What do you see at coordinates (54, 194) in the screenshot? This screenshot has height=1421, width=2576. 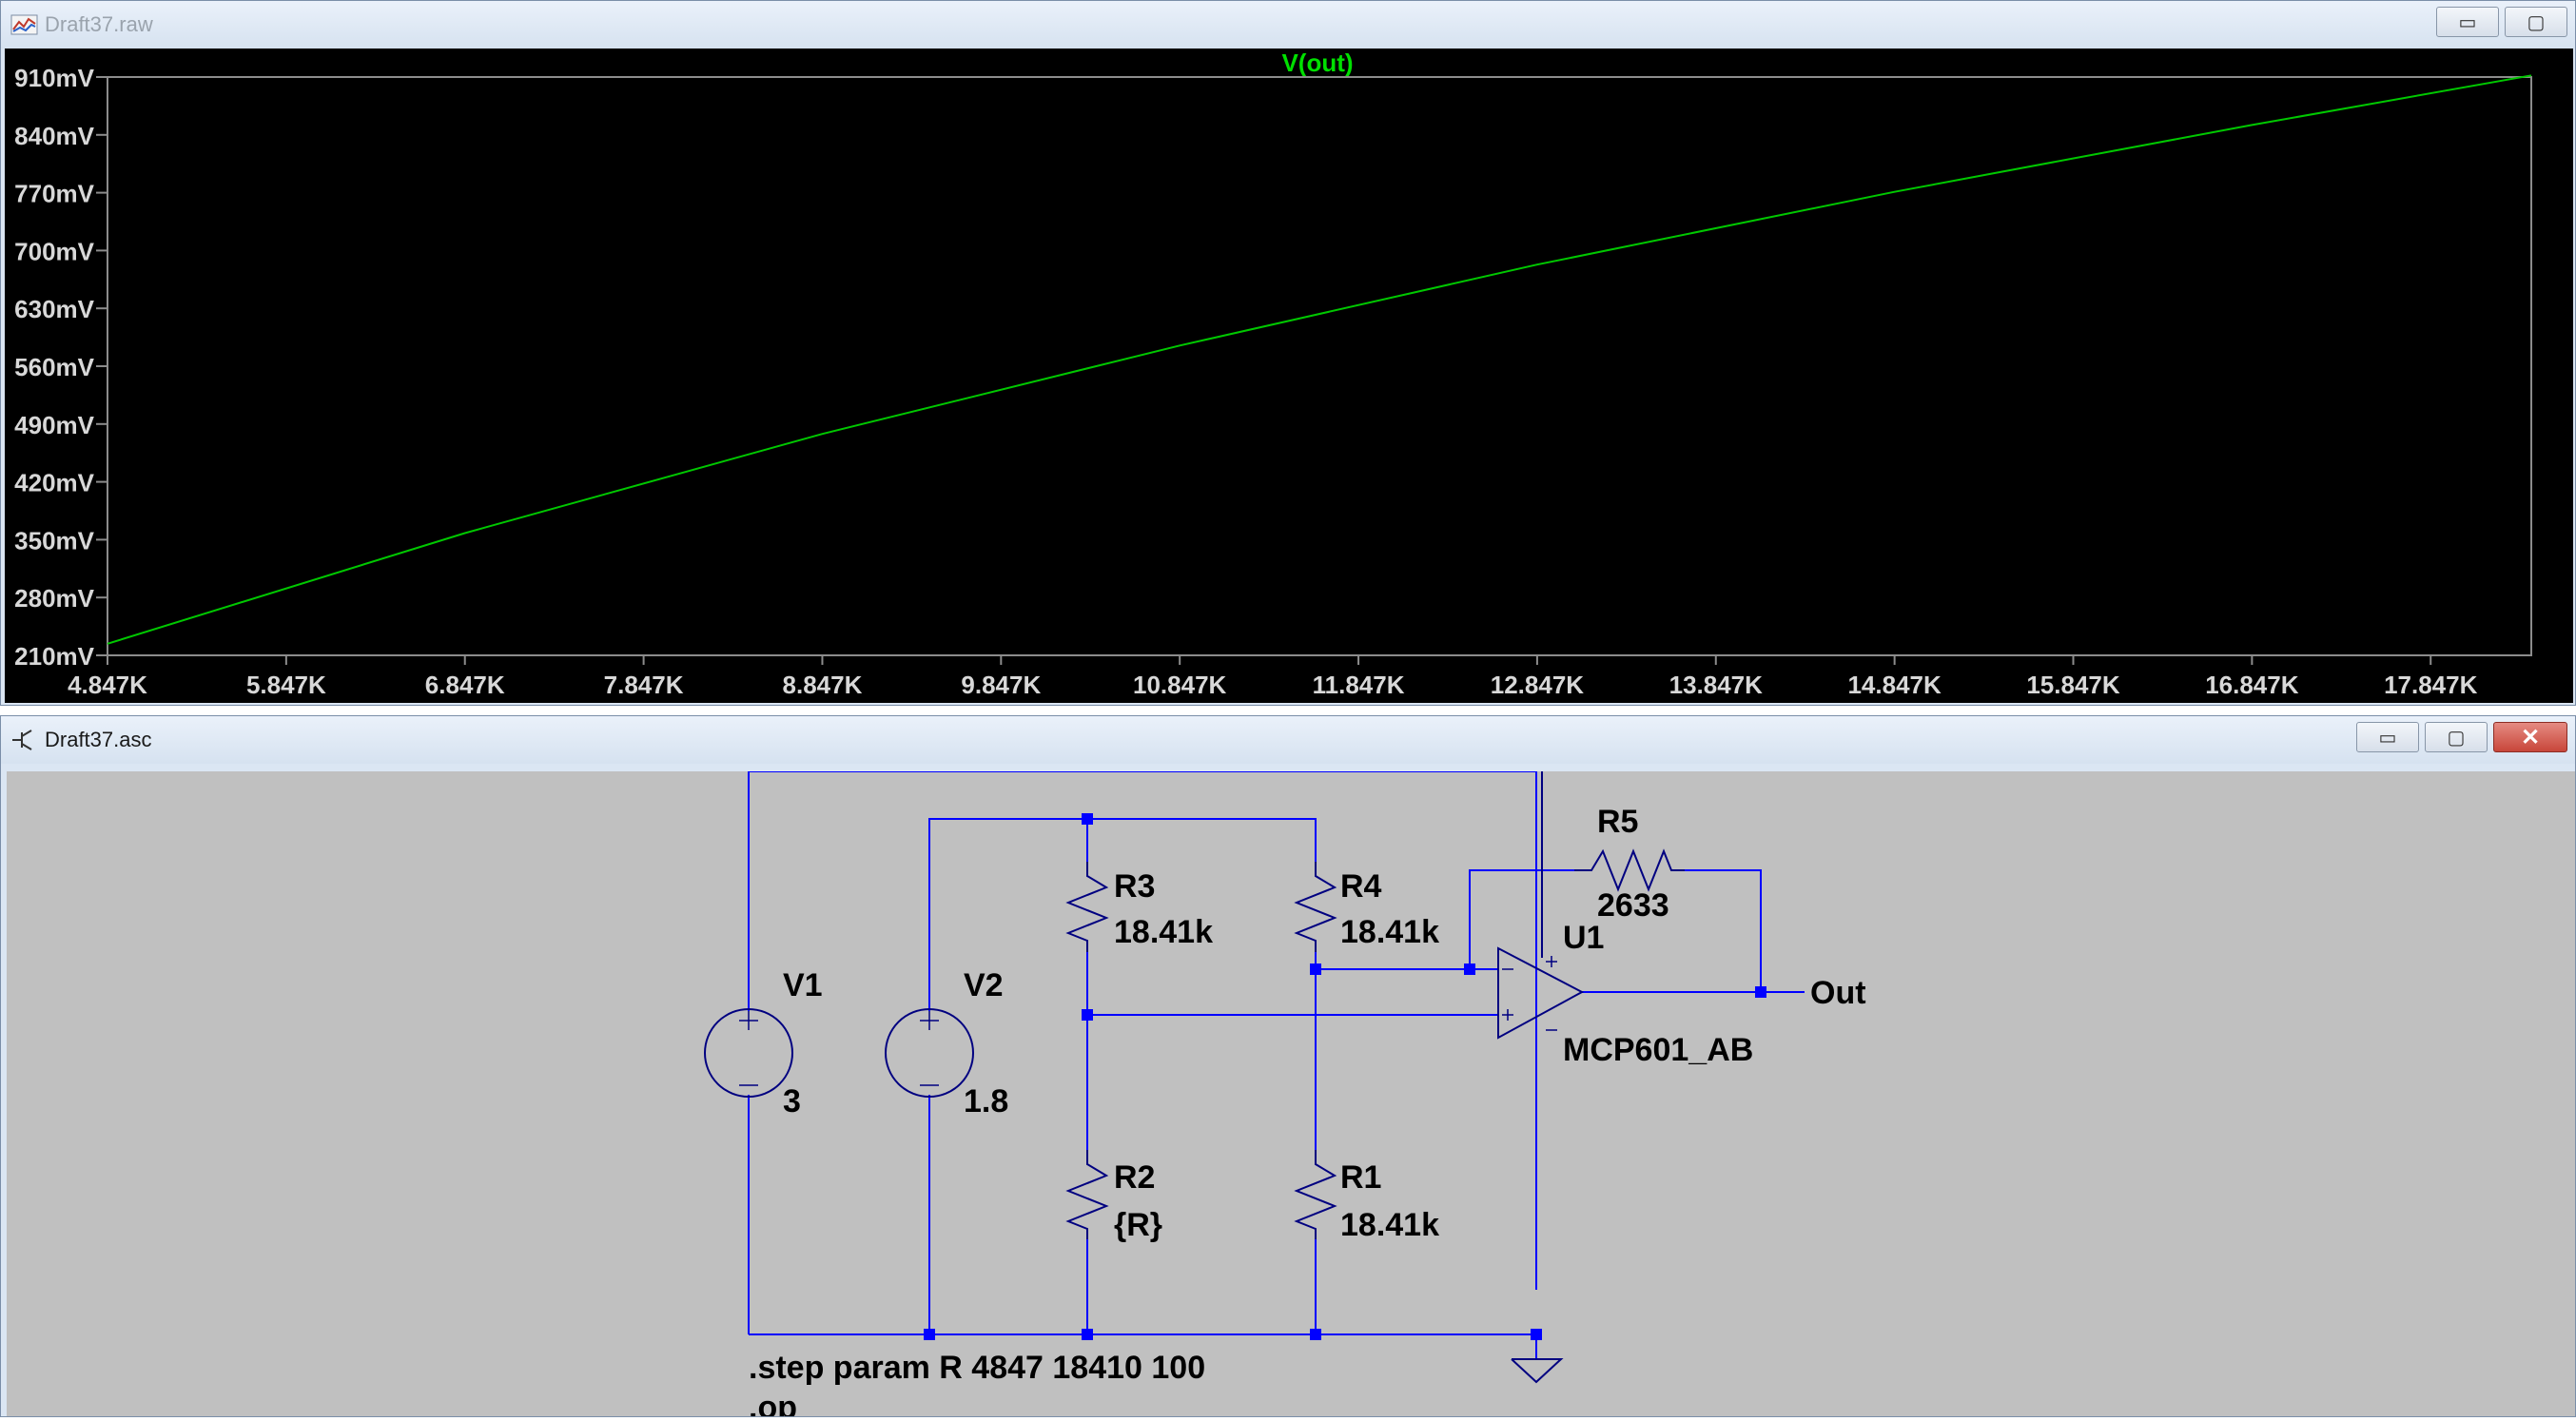 I see `y-tick-label: 770mV` at bounding box center [54, 194].